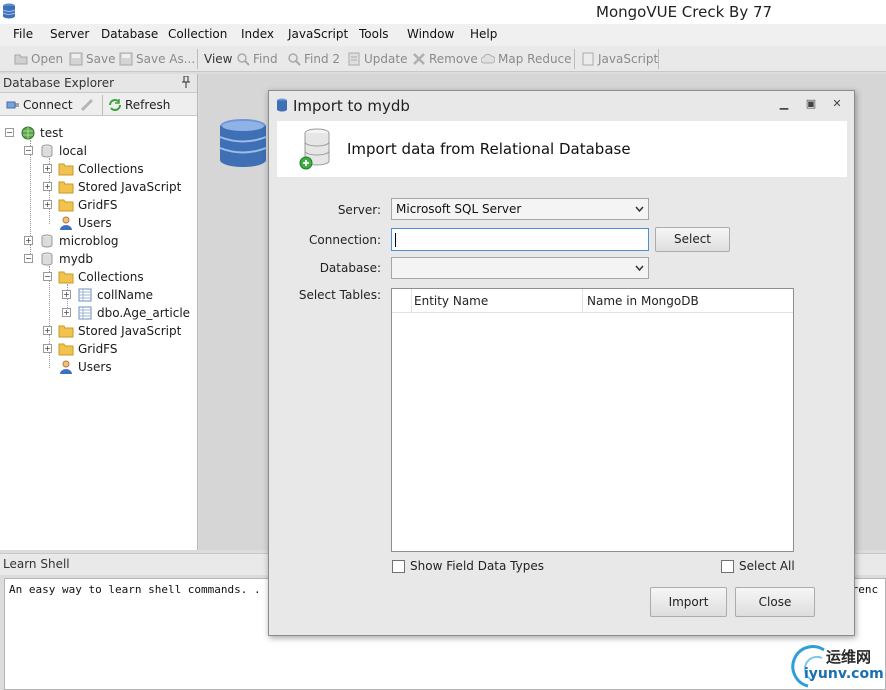 The image size is (886, 690). Describe the element at coordinates (66, 331) in the screenshot. I see `folder-icon` at that location.